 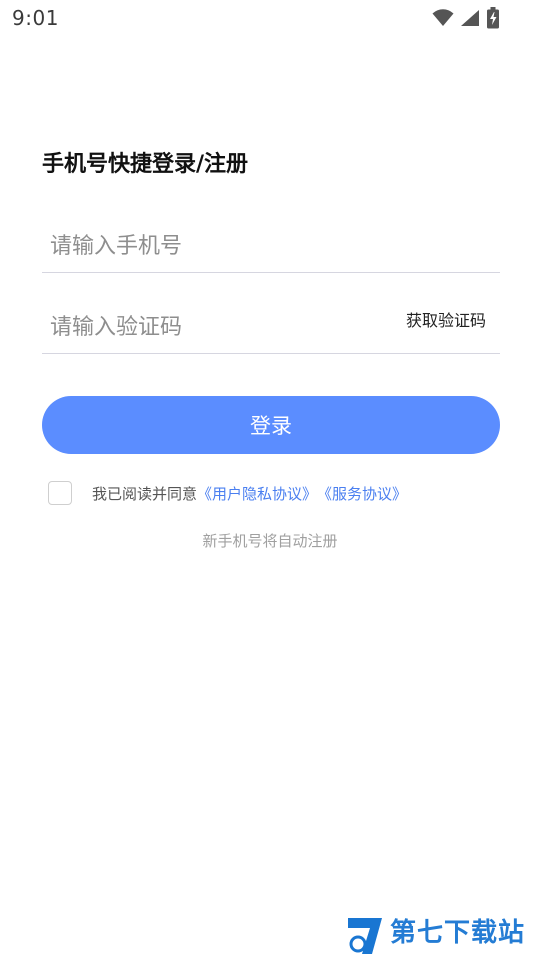 What do you see at coordinates (145, 164) in the screenshot?
I see `page-title: 手机号快捷登录/注册` at bounding box center [145, 164].